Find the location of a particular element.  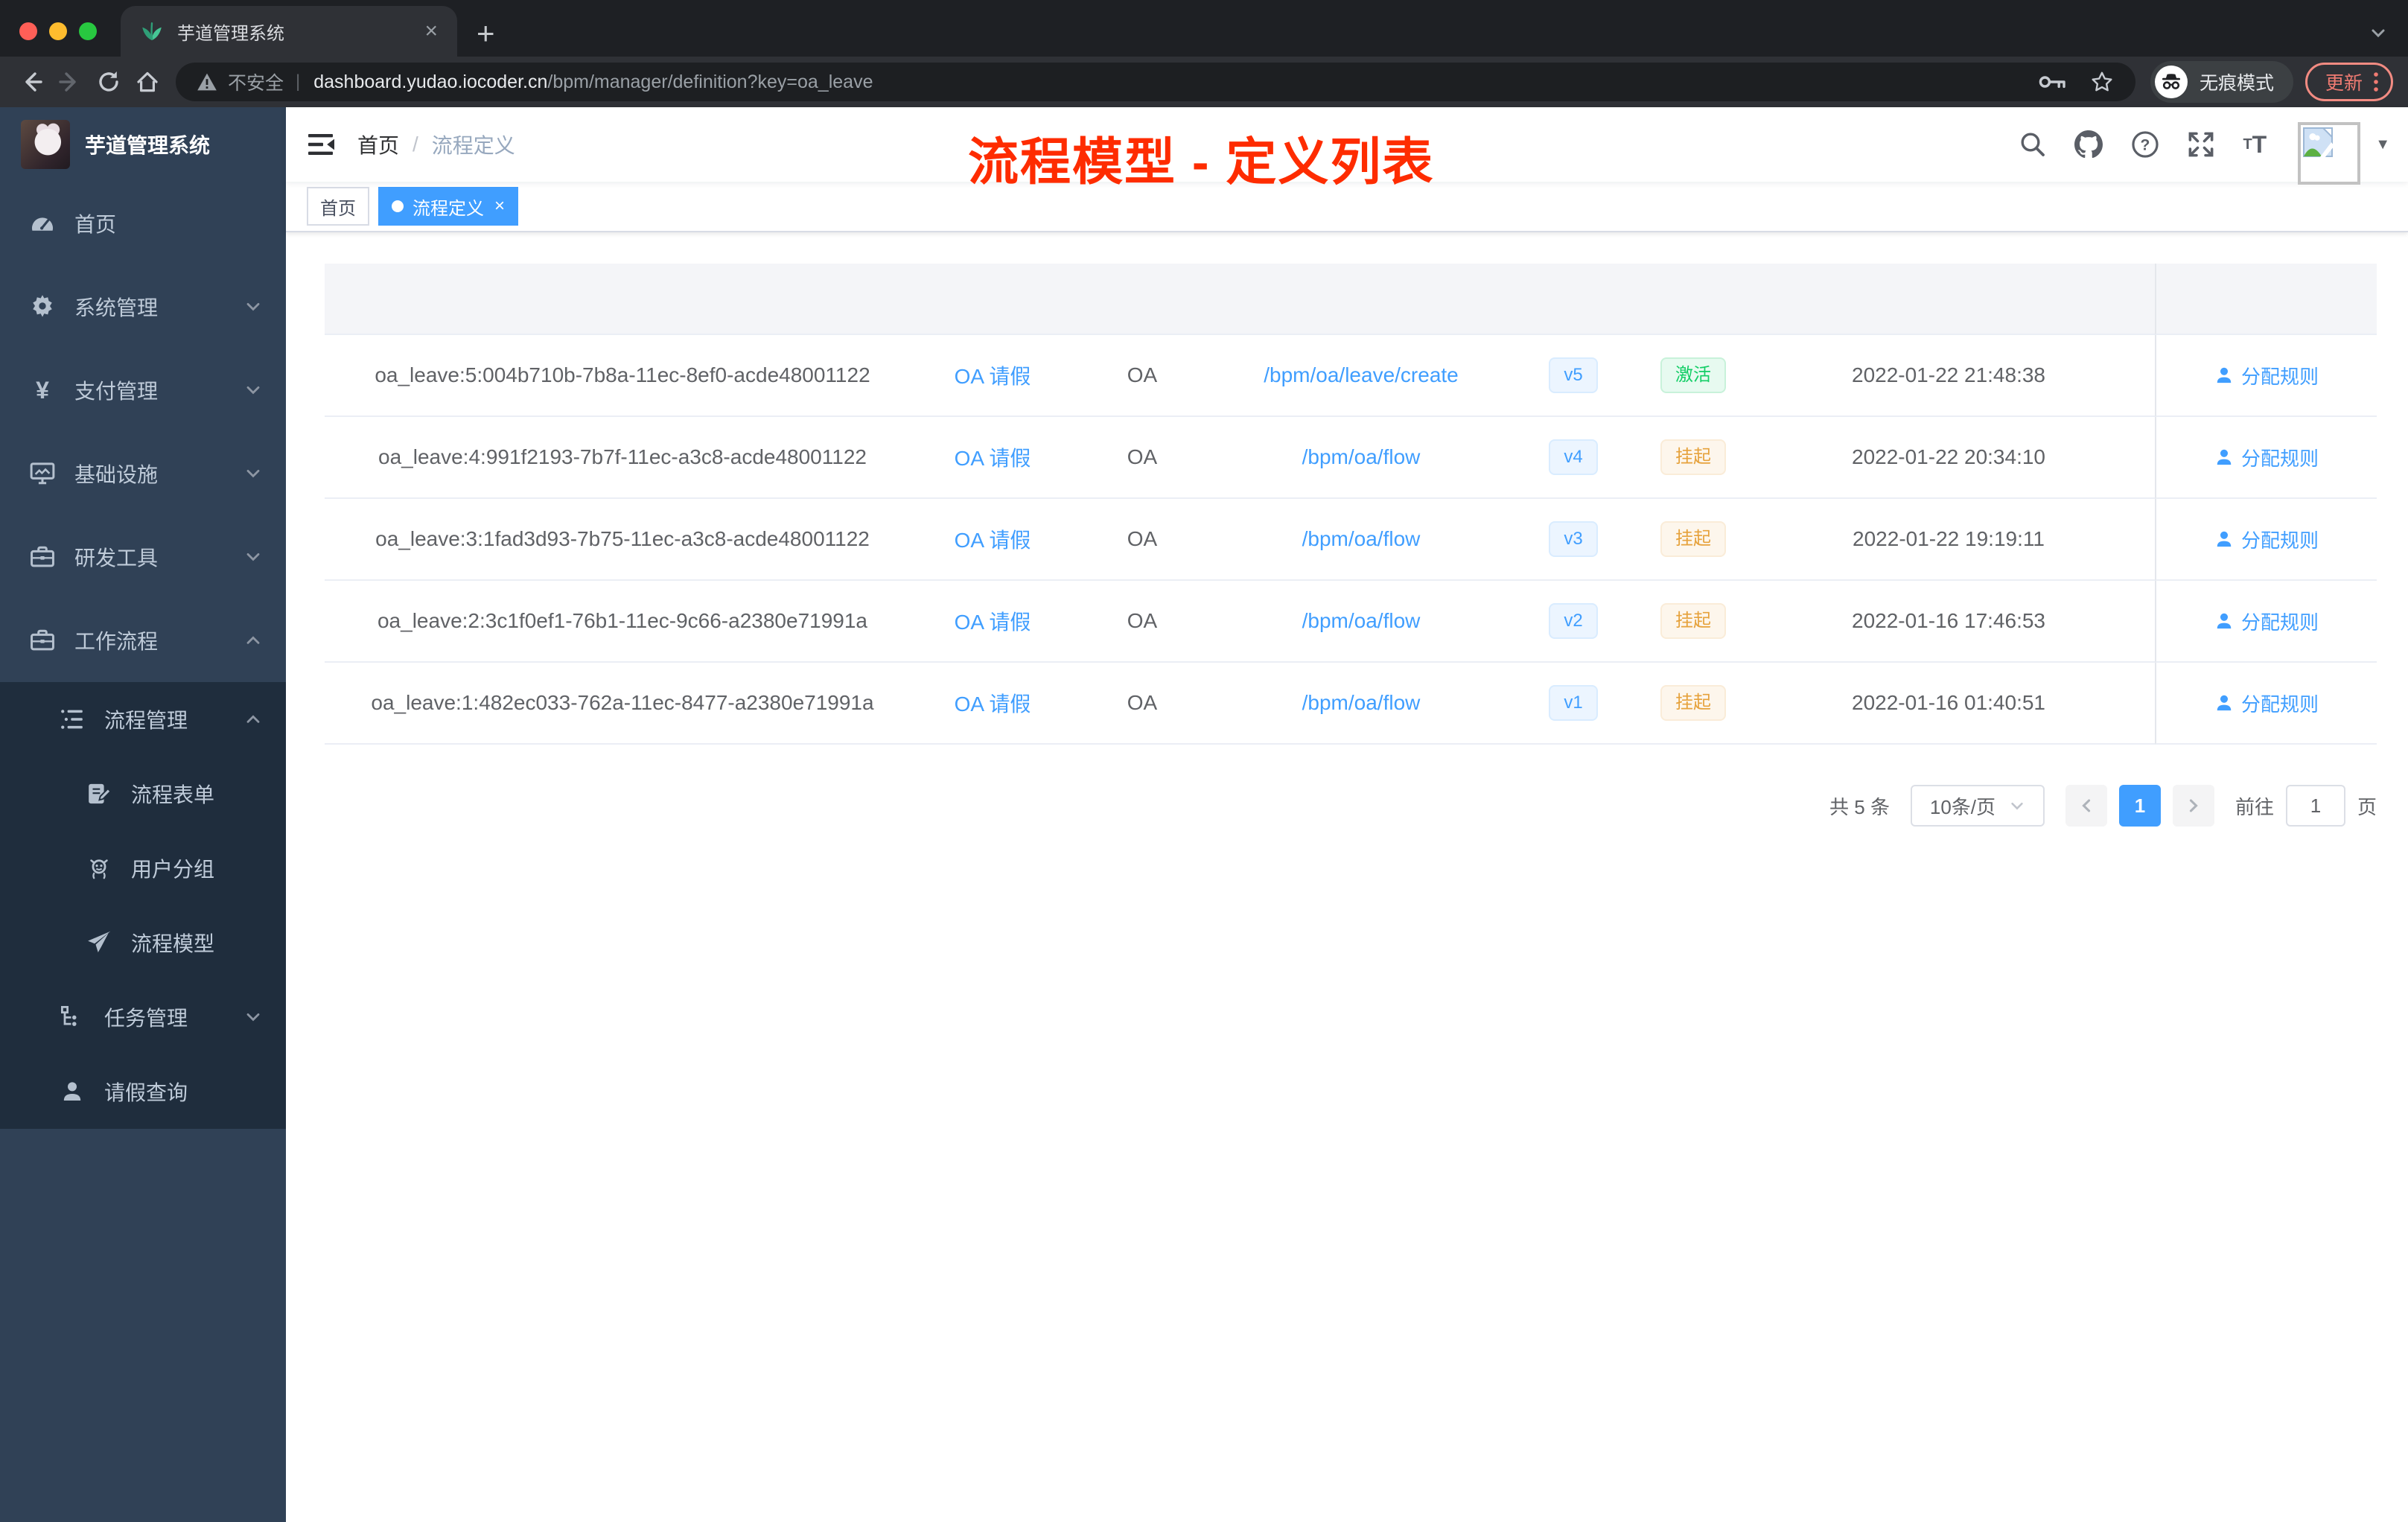

sidebar-submenu-item: 流程表单 is located at coordinates (143, 794).